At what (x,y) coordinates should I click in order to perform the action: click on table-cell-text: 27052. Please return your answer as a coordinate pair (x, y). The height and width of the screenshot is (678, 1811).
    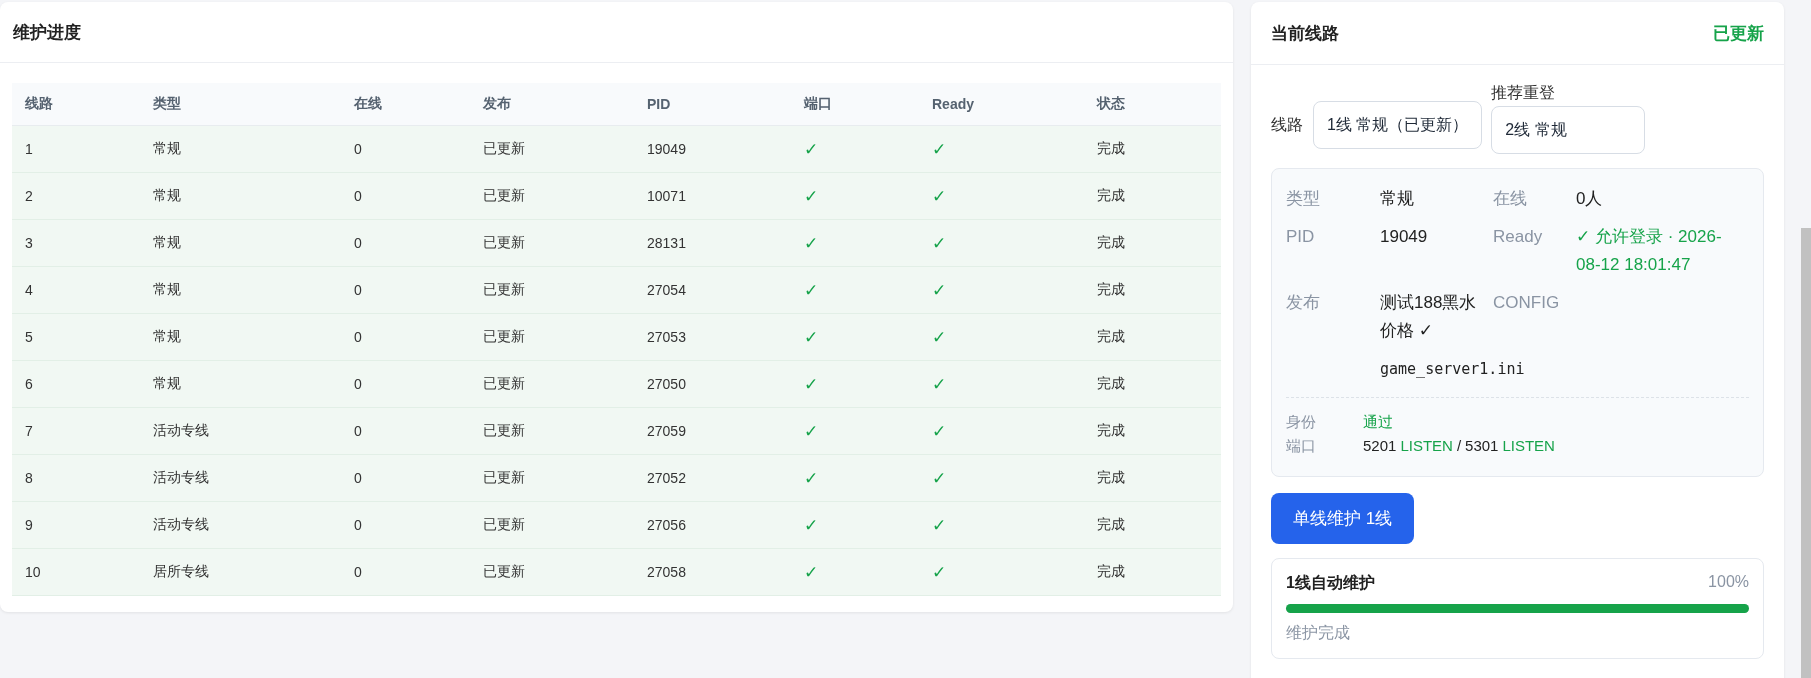
    Looking at the image, I should click on (666, 478).